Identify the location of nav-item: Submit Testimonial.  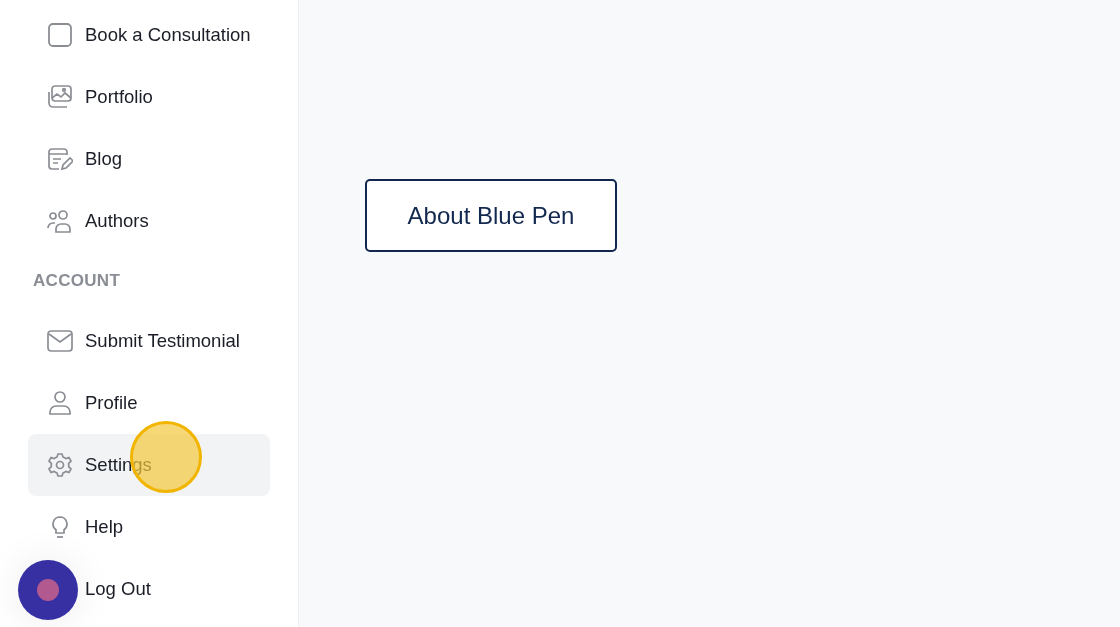
(149, 341).